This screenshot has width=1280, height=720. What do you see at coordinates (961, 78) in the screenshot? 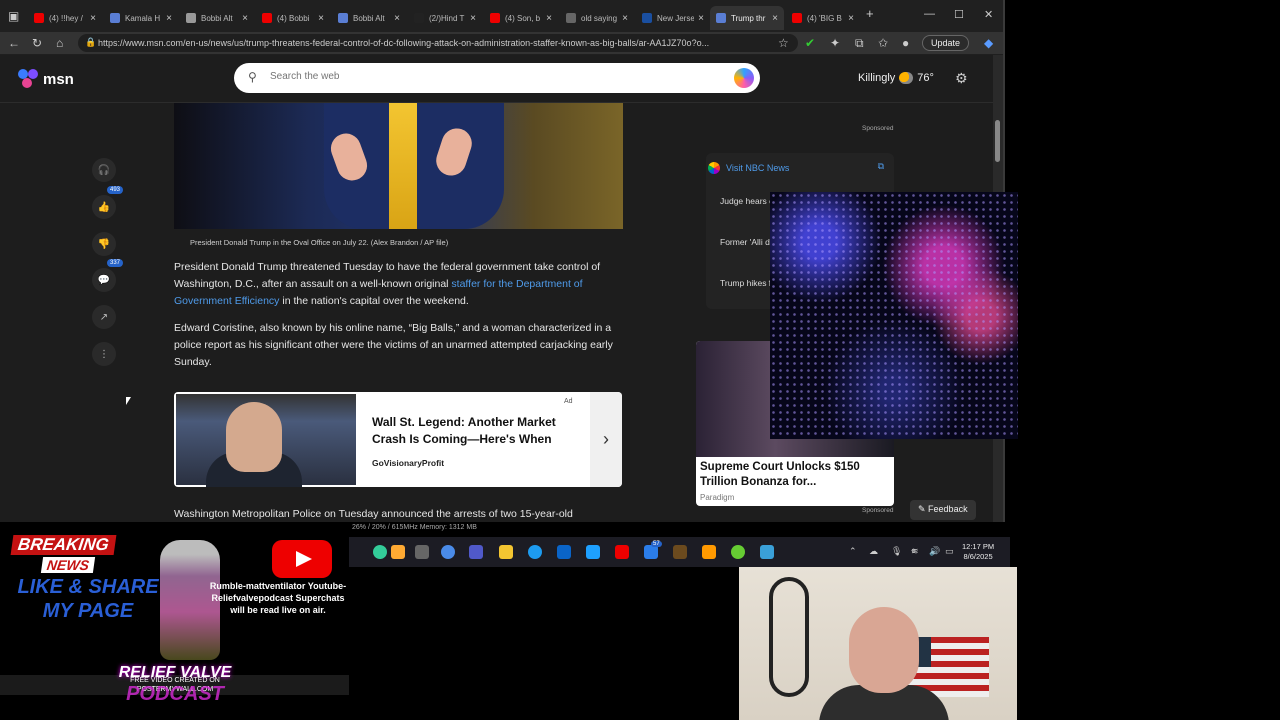
I see `gear-icon: ⚙` at bounding box center [961, 78].